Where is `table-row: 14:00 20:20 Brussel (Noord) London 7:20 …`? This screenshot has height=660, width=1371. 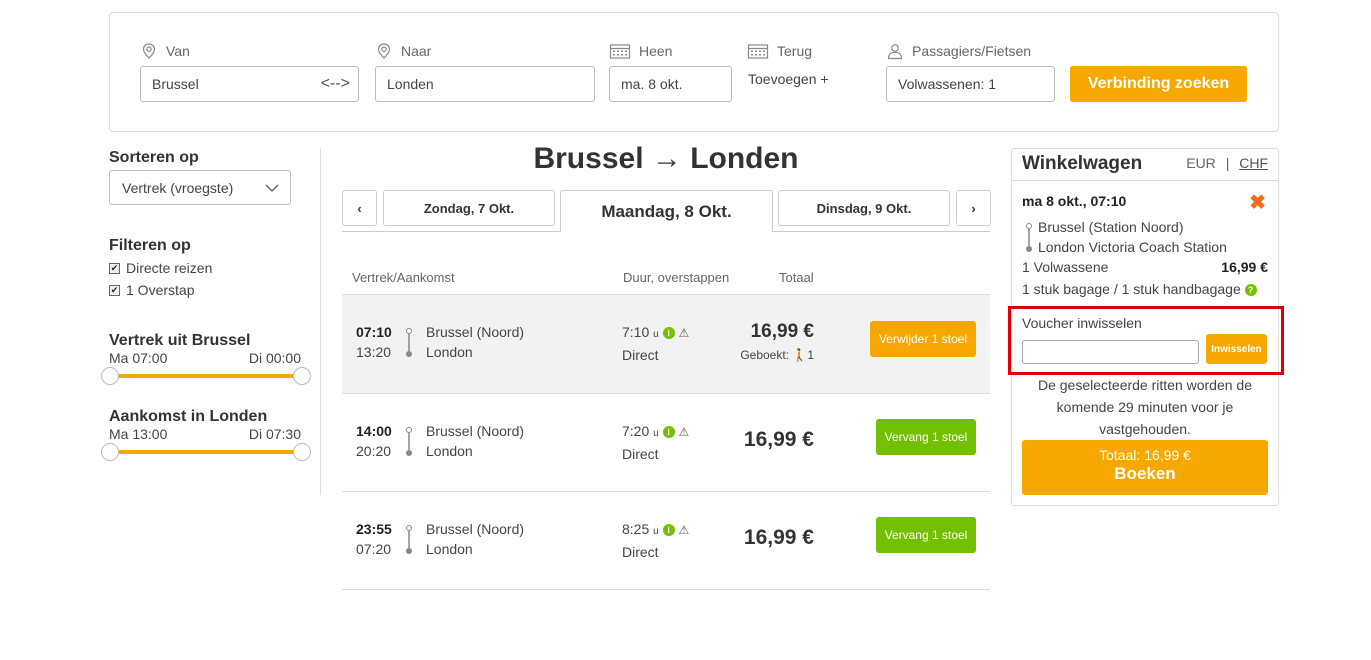 table-row: 14:00 20:20 Brussel (Noord) London 7:20 … is located at coordinates (666, 443).